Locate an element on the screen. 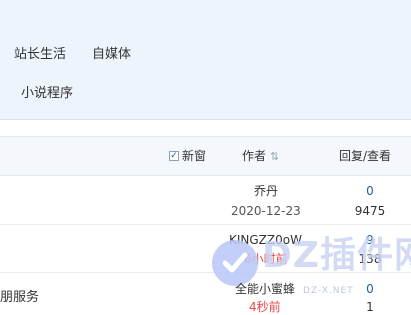 The height and width of the screenshot is (315, 411). watermark-text: DZ插件网 is located at coordinates (336, 255).